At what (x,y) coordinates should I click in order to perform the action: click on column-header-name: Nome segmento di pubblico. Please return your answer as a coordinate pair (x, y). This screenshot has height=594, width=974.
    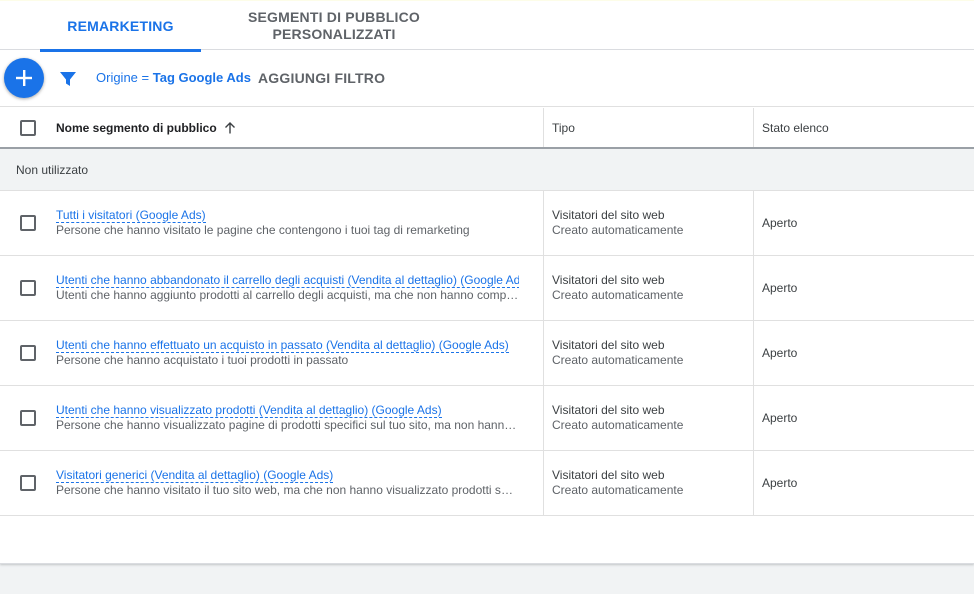
    Looking at the image, I should click on (146, 127).